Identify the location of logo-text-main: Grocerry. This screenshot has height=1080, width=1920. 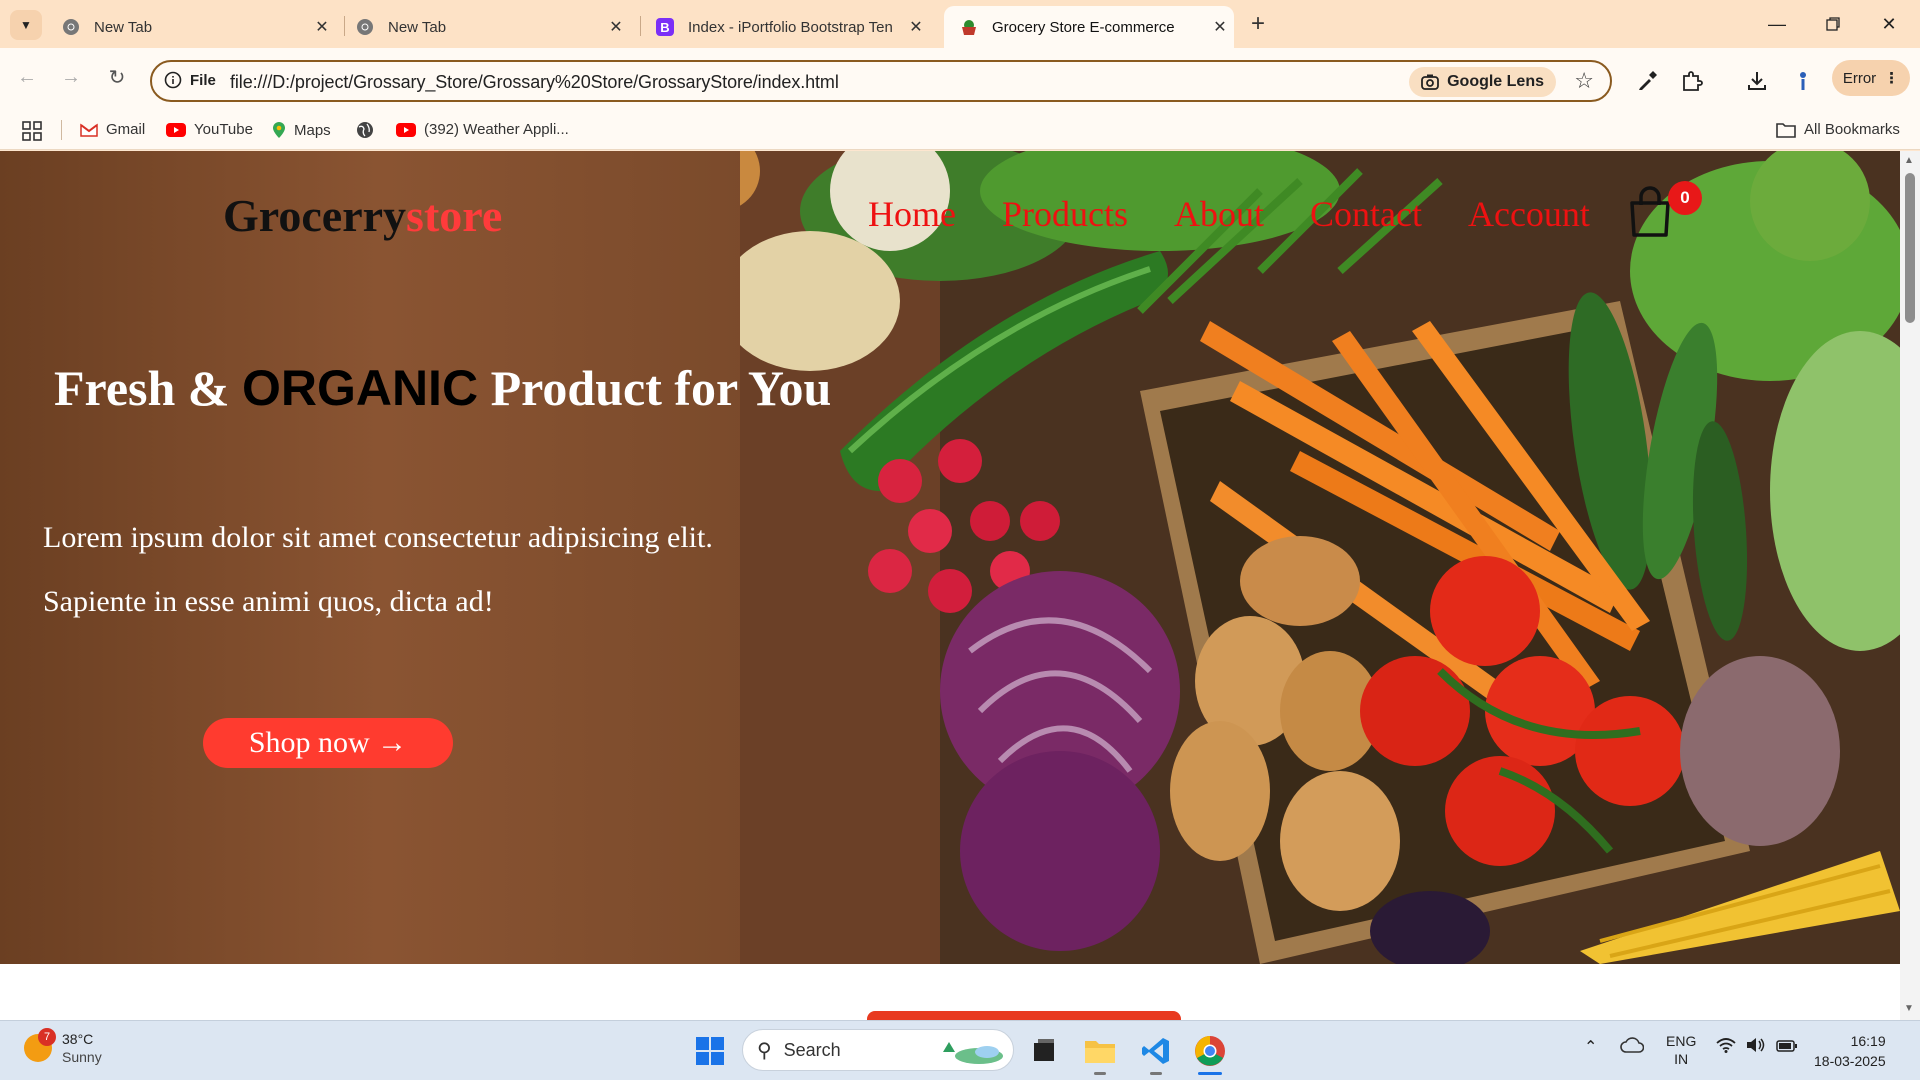
(315, 215).